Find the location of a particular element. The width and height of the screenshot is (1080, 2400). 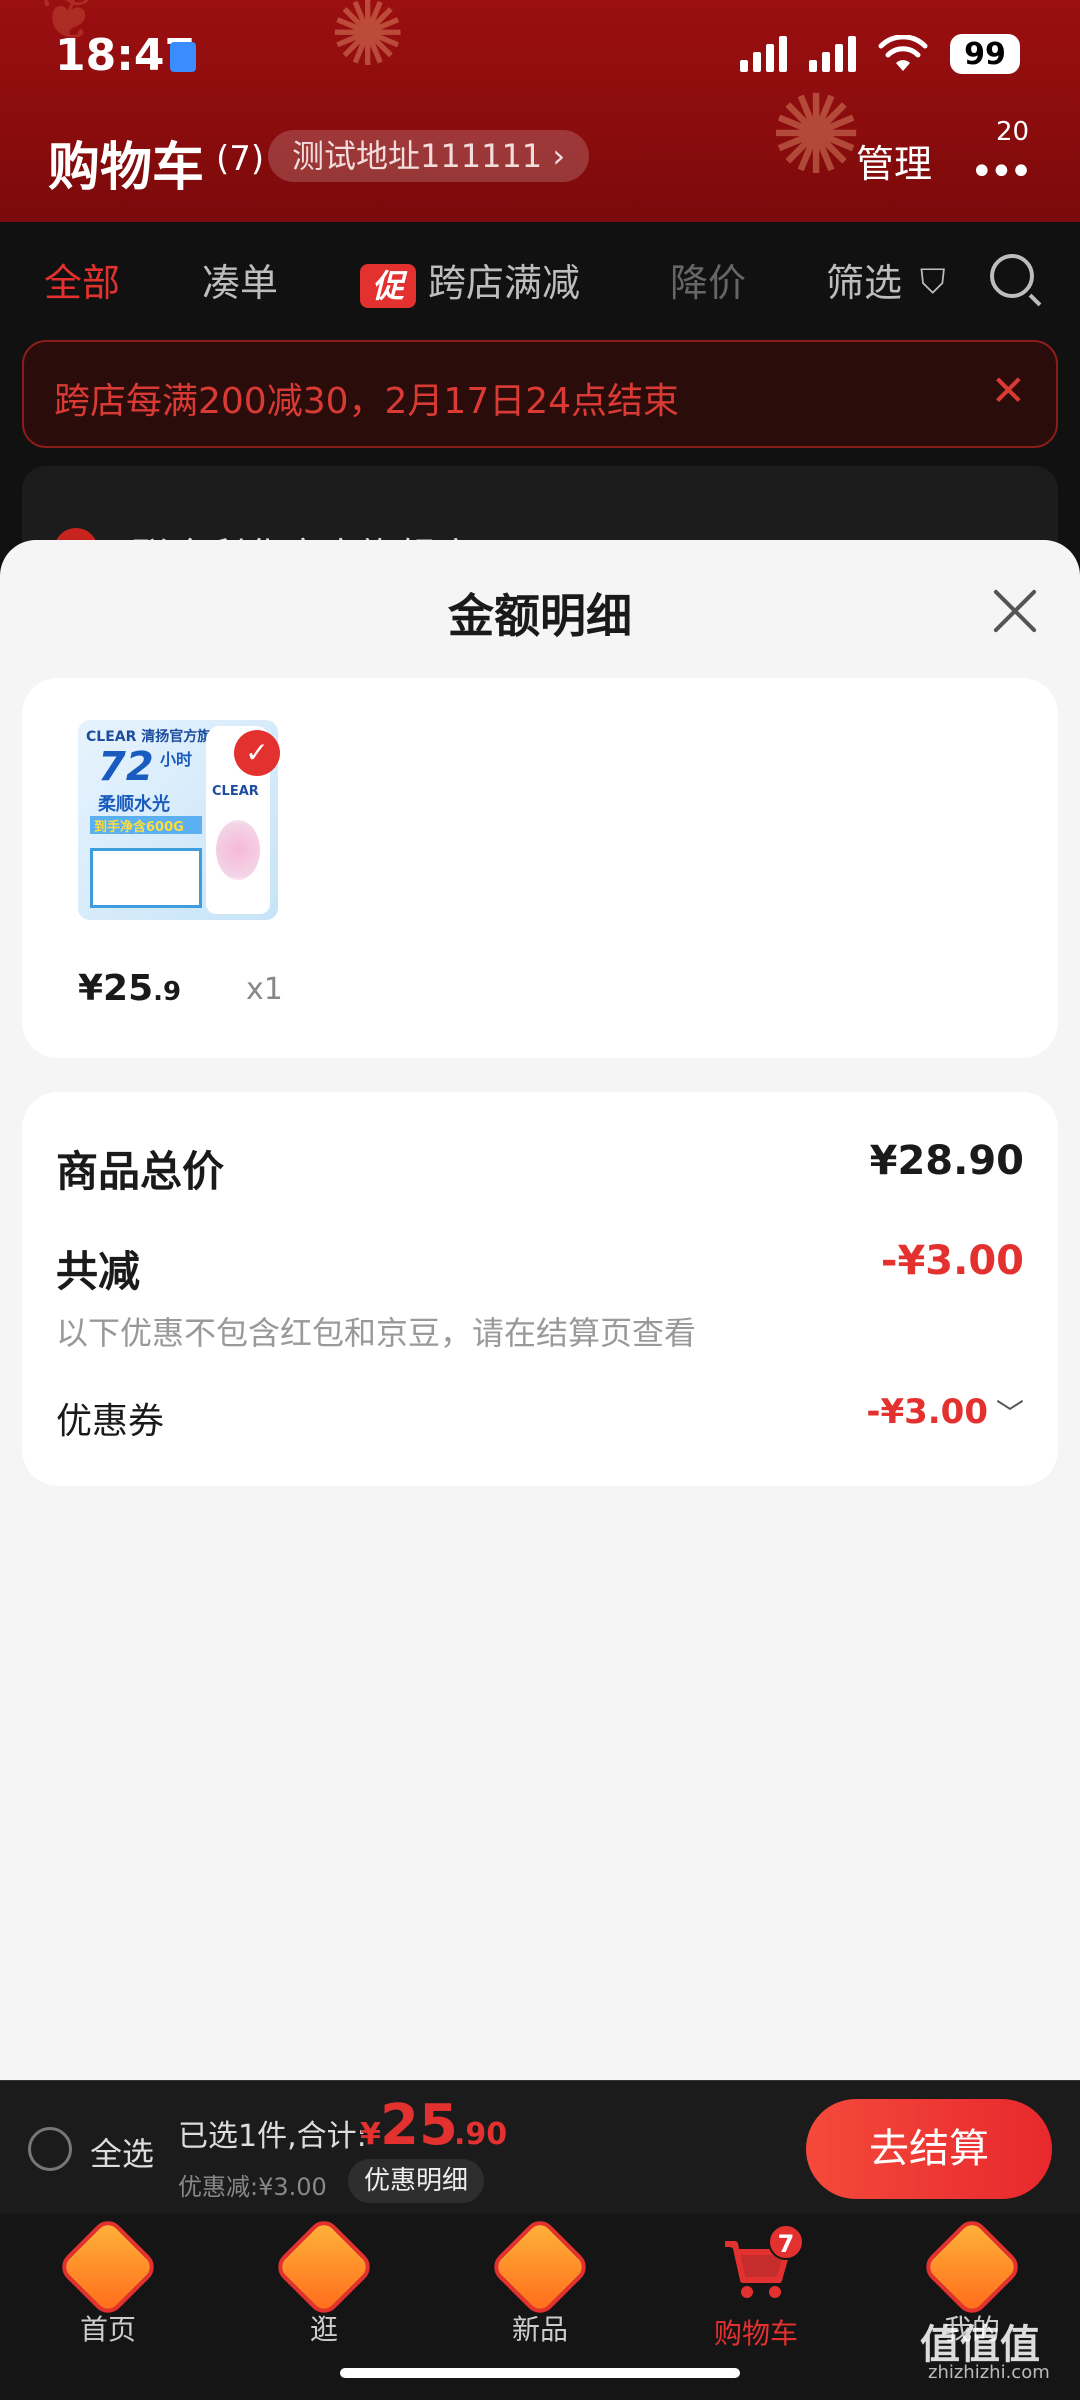

selected-summary: 已选1件,合计: is located at coordinates (272, 2136).